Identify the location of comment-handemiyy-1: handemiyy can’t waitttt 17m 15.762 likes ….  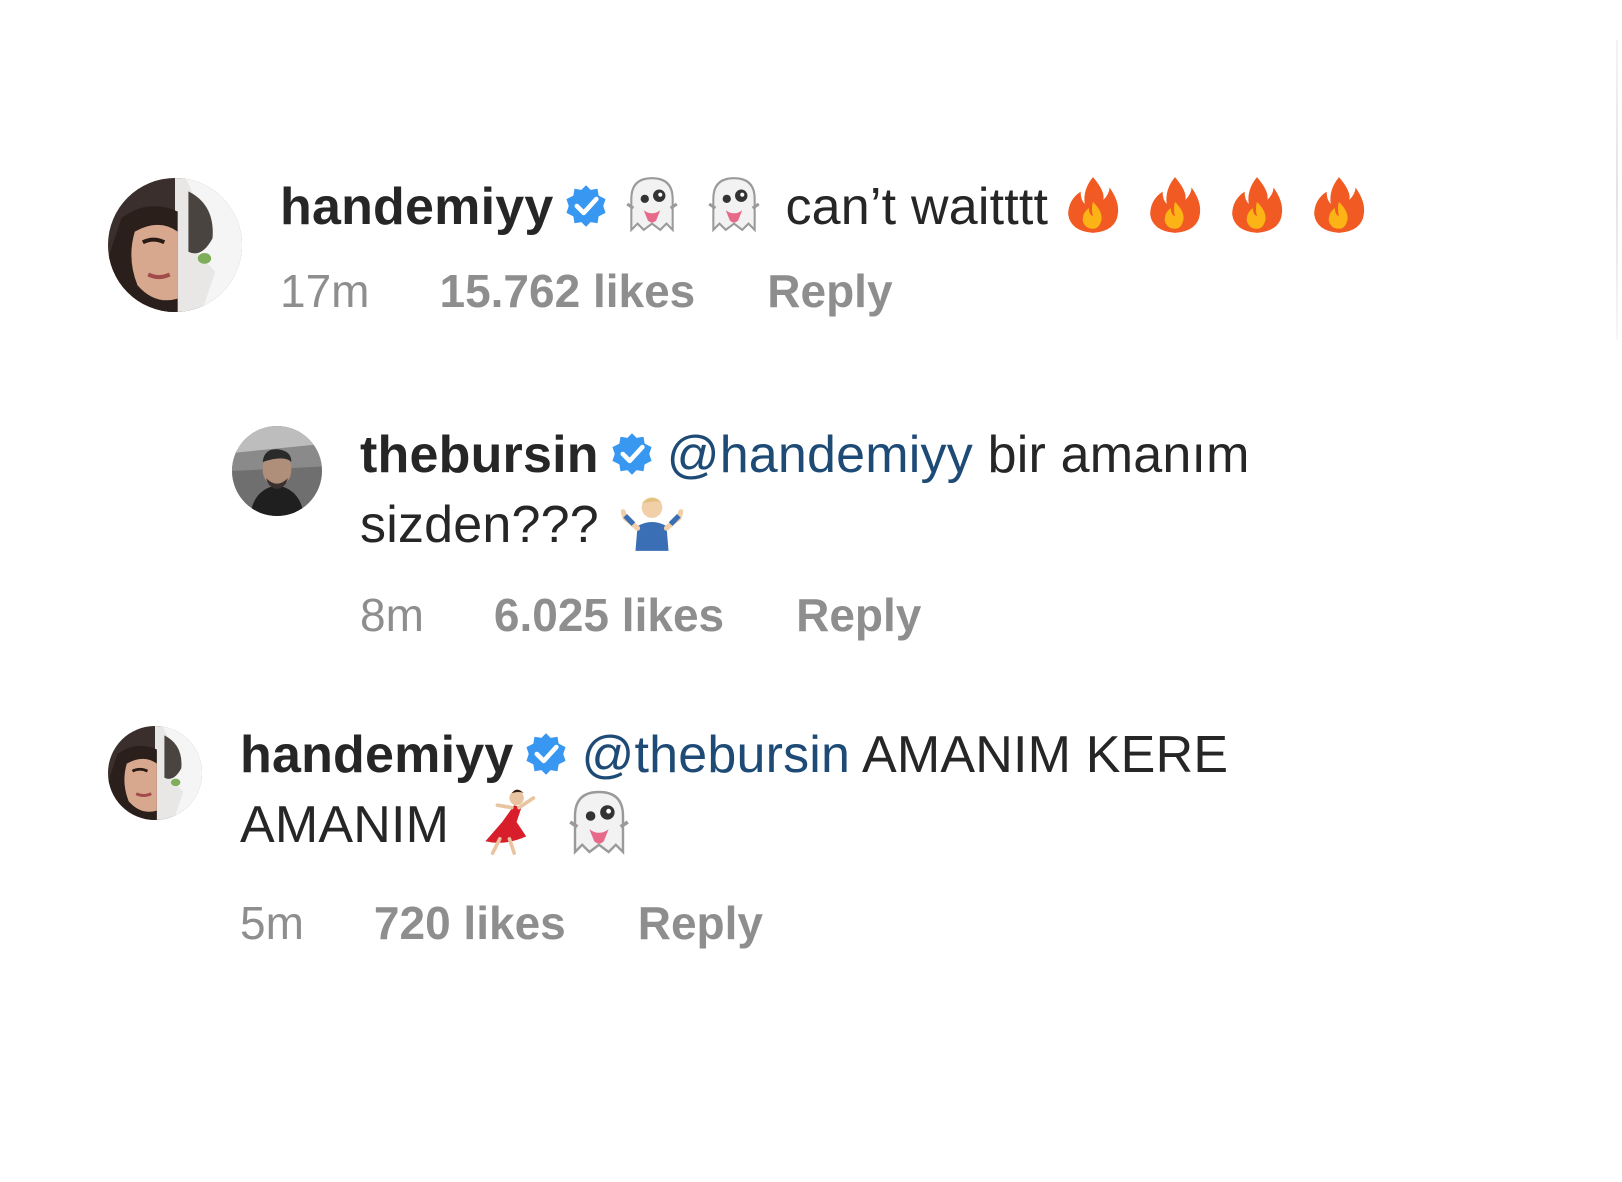
(749, 245).